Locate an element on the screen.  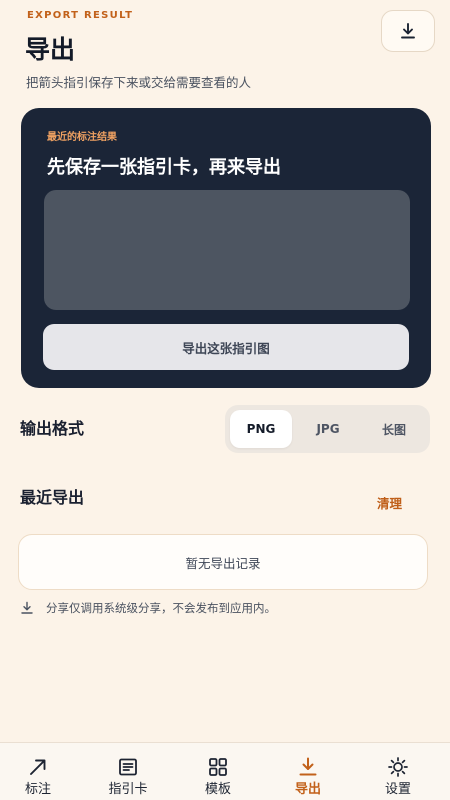
arrow-icon is located at coordinates (38, 767).